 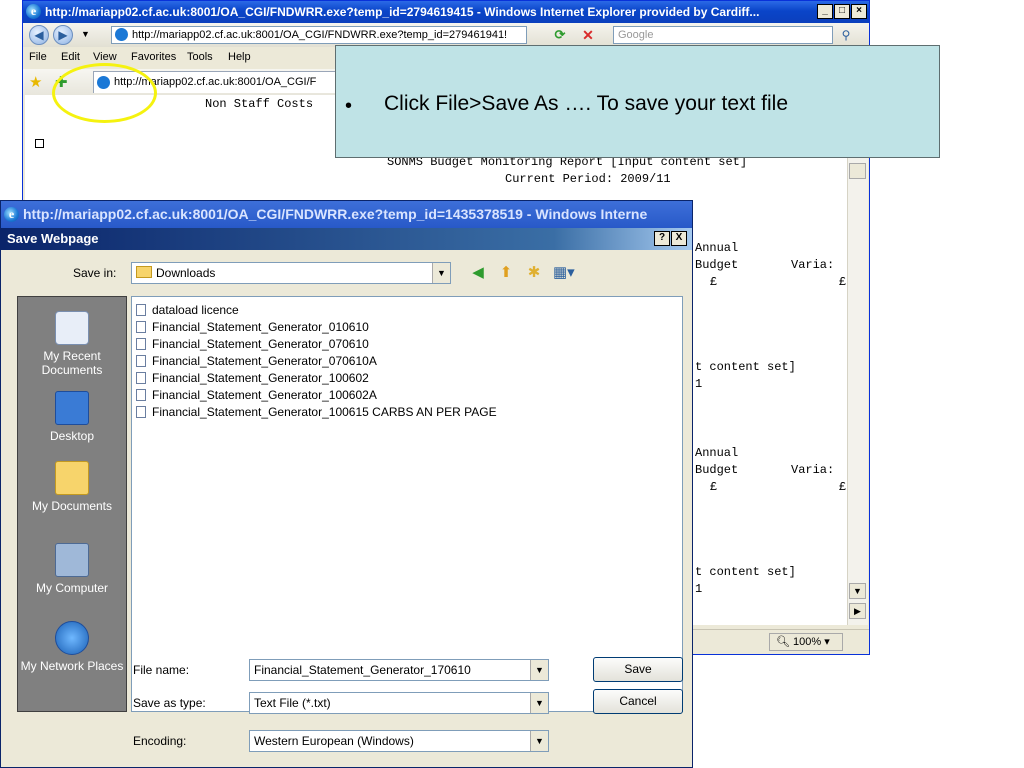 I want to click on maximize-icon: □, so click(x=842, y=11).